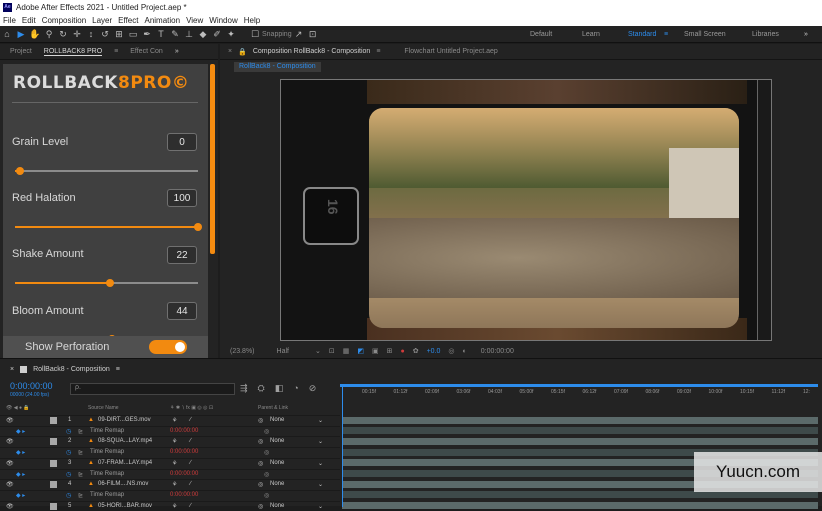 Image resolution: width=822 pixels, height=511 pixels. What do you see at coordinates (375, 351) in the screenshot?
I see `region-of-interest-icon: ▣` at bounding box center [375, 351].